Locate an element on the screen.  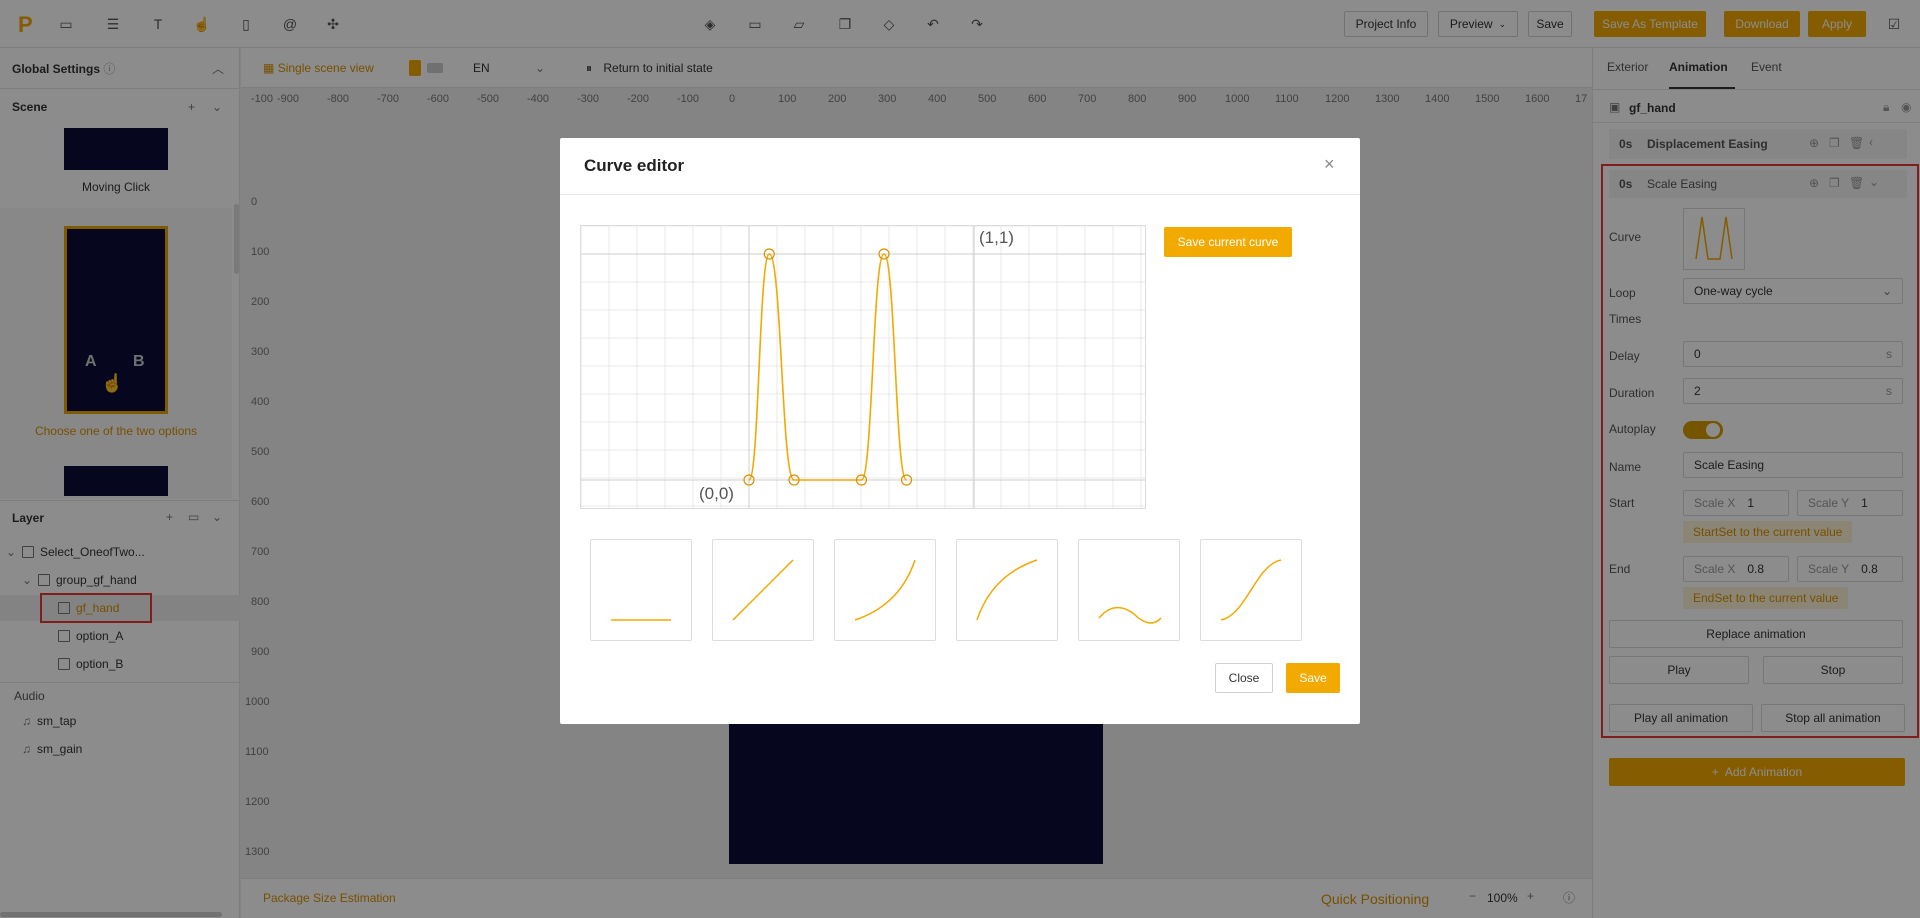
preset-constant-graphic is located at coordinates (641, 620).